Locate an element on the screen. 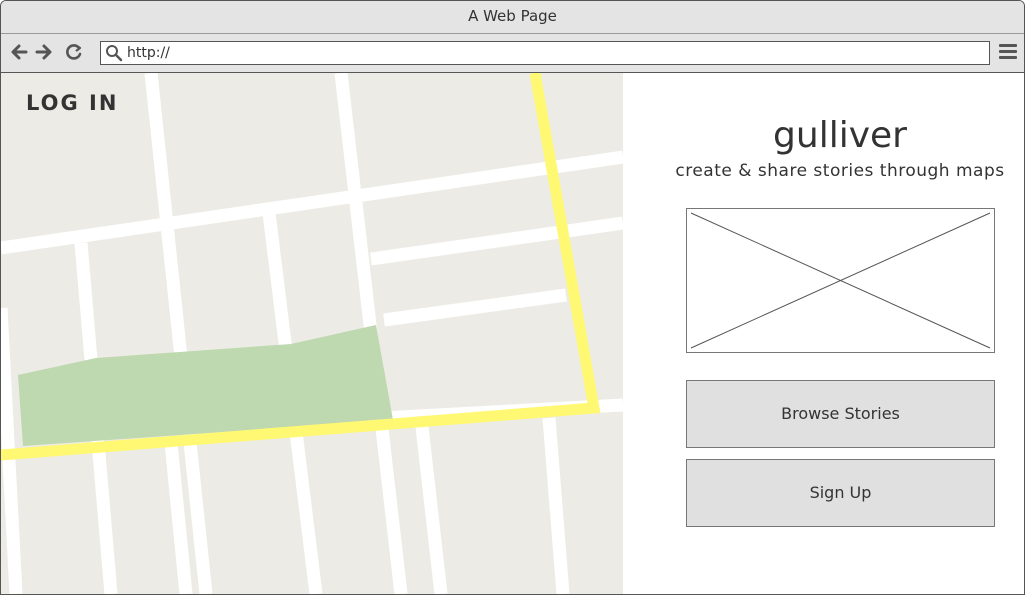 Image resolution: width=1025 pixels, height=595 pixels. window-titlebar: A Web Page is located at coordinates (512, 17).